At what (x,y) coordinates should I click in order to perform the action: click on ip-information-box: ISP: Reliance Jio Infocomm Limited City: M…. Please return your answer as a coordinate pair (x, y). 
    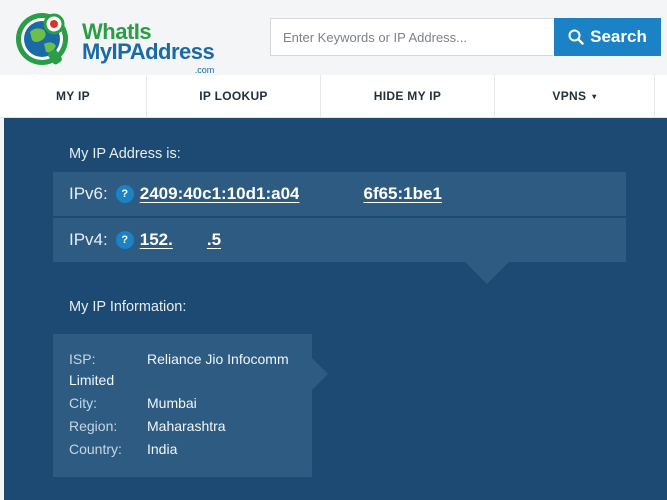
    Looking at the image, I should click on (182, 405).